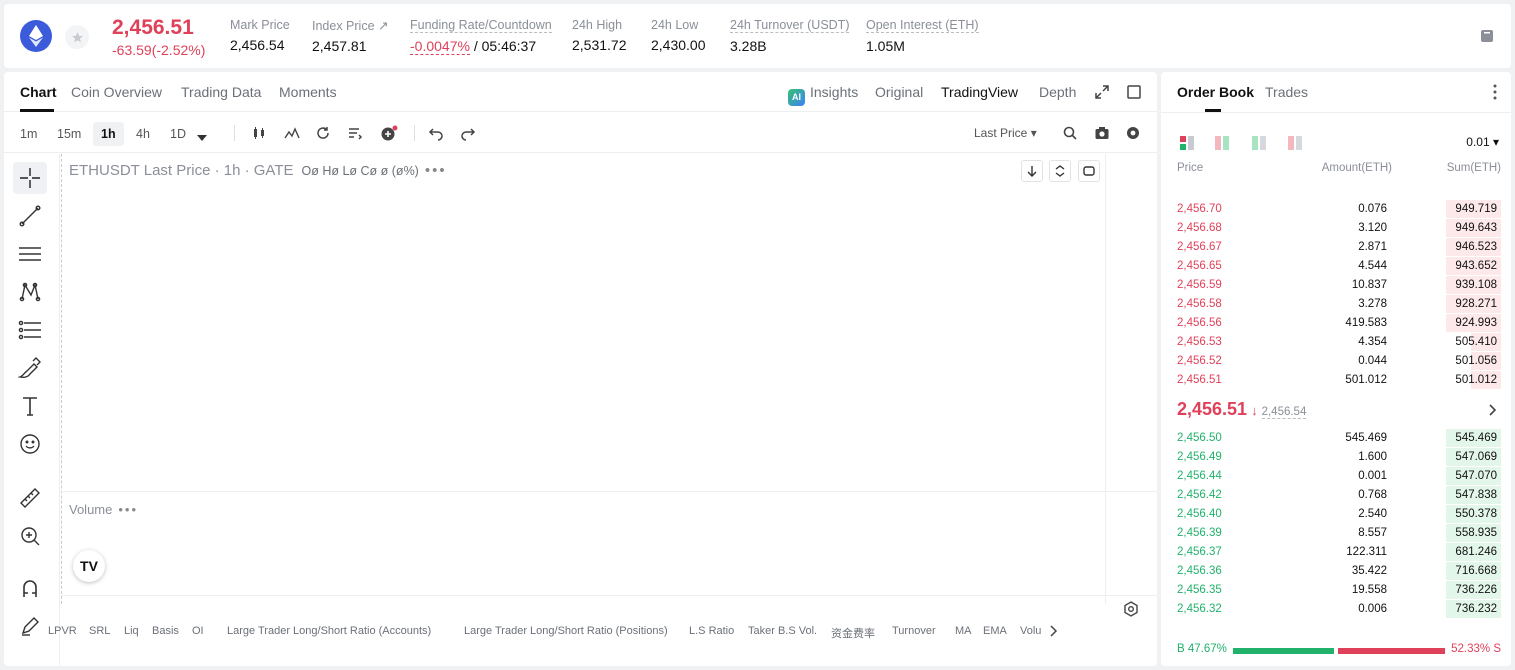 Image resolution: width=1515 pixels, height=670 pixels. Describe the element at coordinates (1336, 228) in the screenshot. I see `ask-row: 2,456.68 3.120 949.643` at that location.